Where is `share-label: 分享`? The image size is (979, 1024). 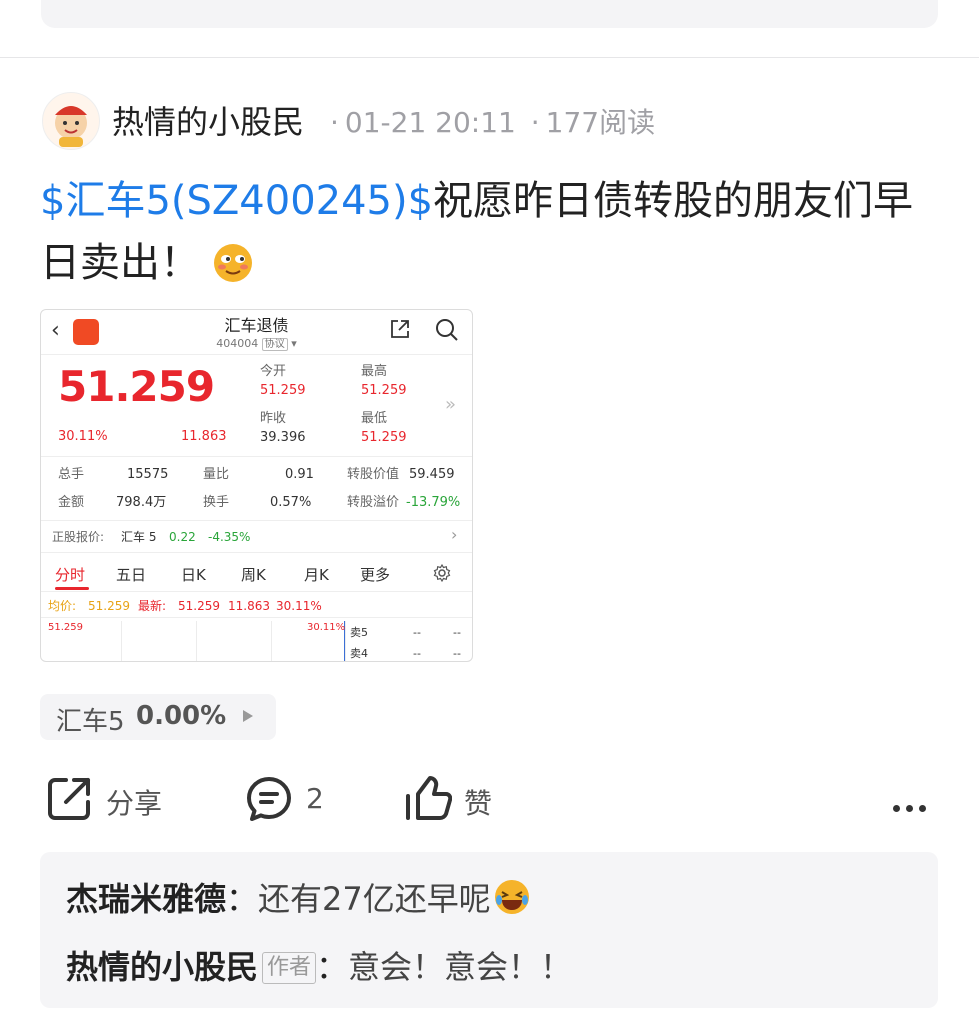
share-label: 分享 is located at coordinates (134, 803).